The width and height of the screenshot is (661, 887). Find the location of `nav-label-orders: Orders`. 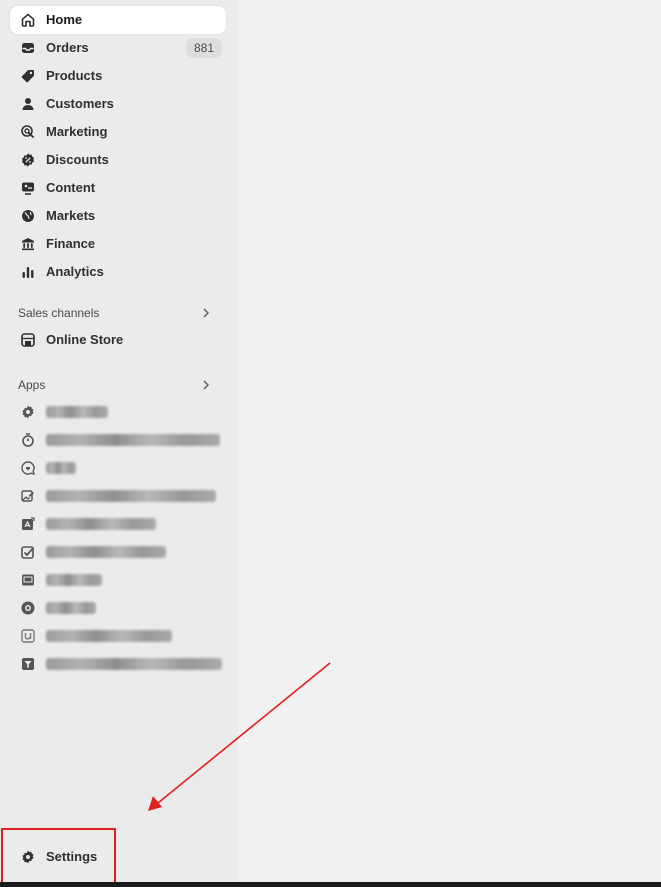

nav-label-orders: Orders is located at coordinates (67, 47).